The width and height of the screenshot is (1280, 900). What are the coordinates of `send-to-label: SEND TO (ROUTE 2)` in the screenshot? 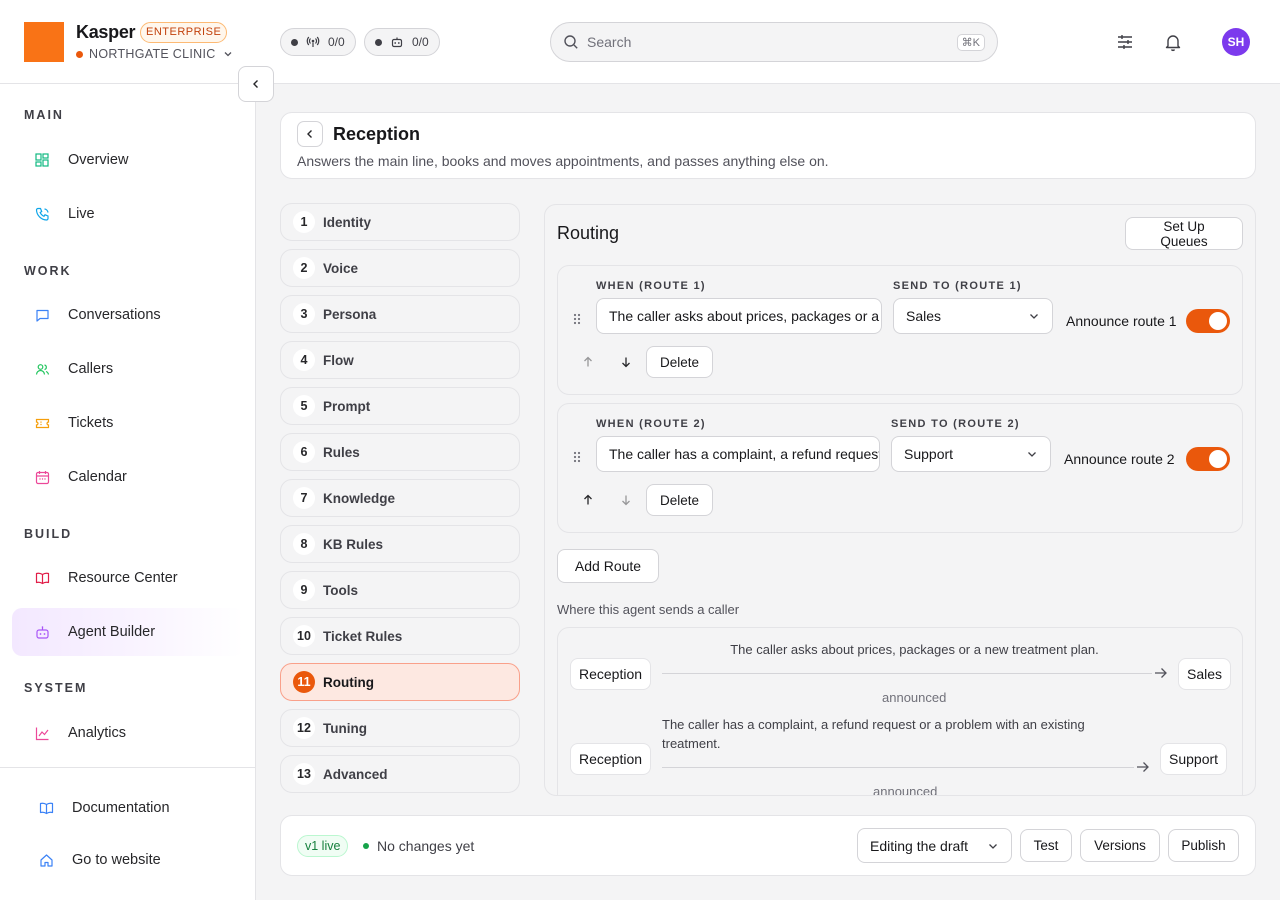 It's located at (955, 424).